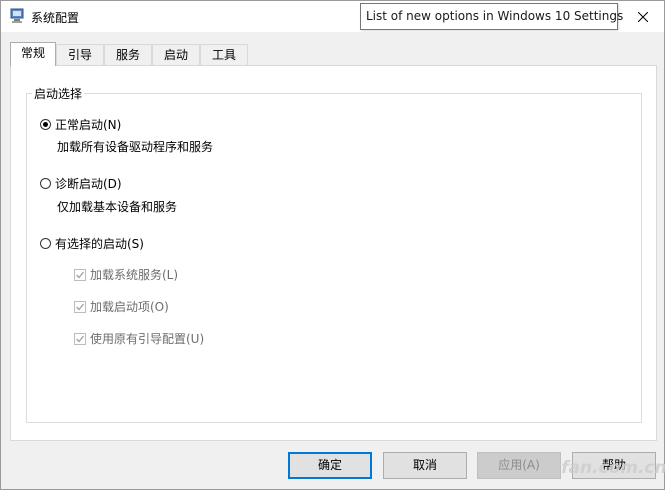 This screenshot has height=490, width=665. Describe the element at coordinates (147, 339) in the screenshot. I see `checkbox-label: 使用原有引导配置(U)` at that location.